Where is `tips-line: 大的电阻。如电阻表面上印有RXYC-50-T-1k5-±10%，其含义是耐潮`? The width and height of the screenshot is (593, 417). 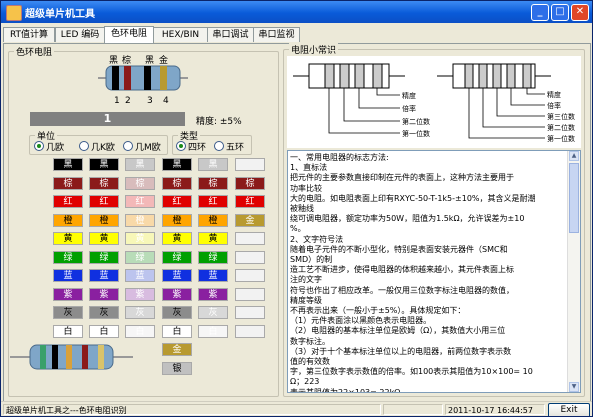
tips-line: 大的电阻。如电阻表面上印有RXYC-50-T-1k5-±10%，其含义是耐潮 is located at coordinates (413, 198).